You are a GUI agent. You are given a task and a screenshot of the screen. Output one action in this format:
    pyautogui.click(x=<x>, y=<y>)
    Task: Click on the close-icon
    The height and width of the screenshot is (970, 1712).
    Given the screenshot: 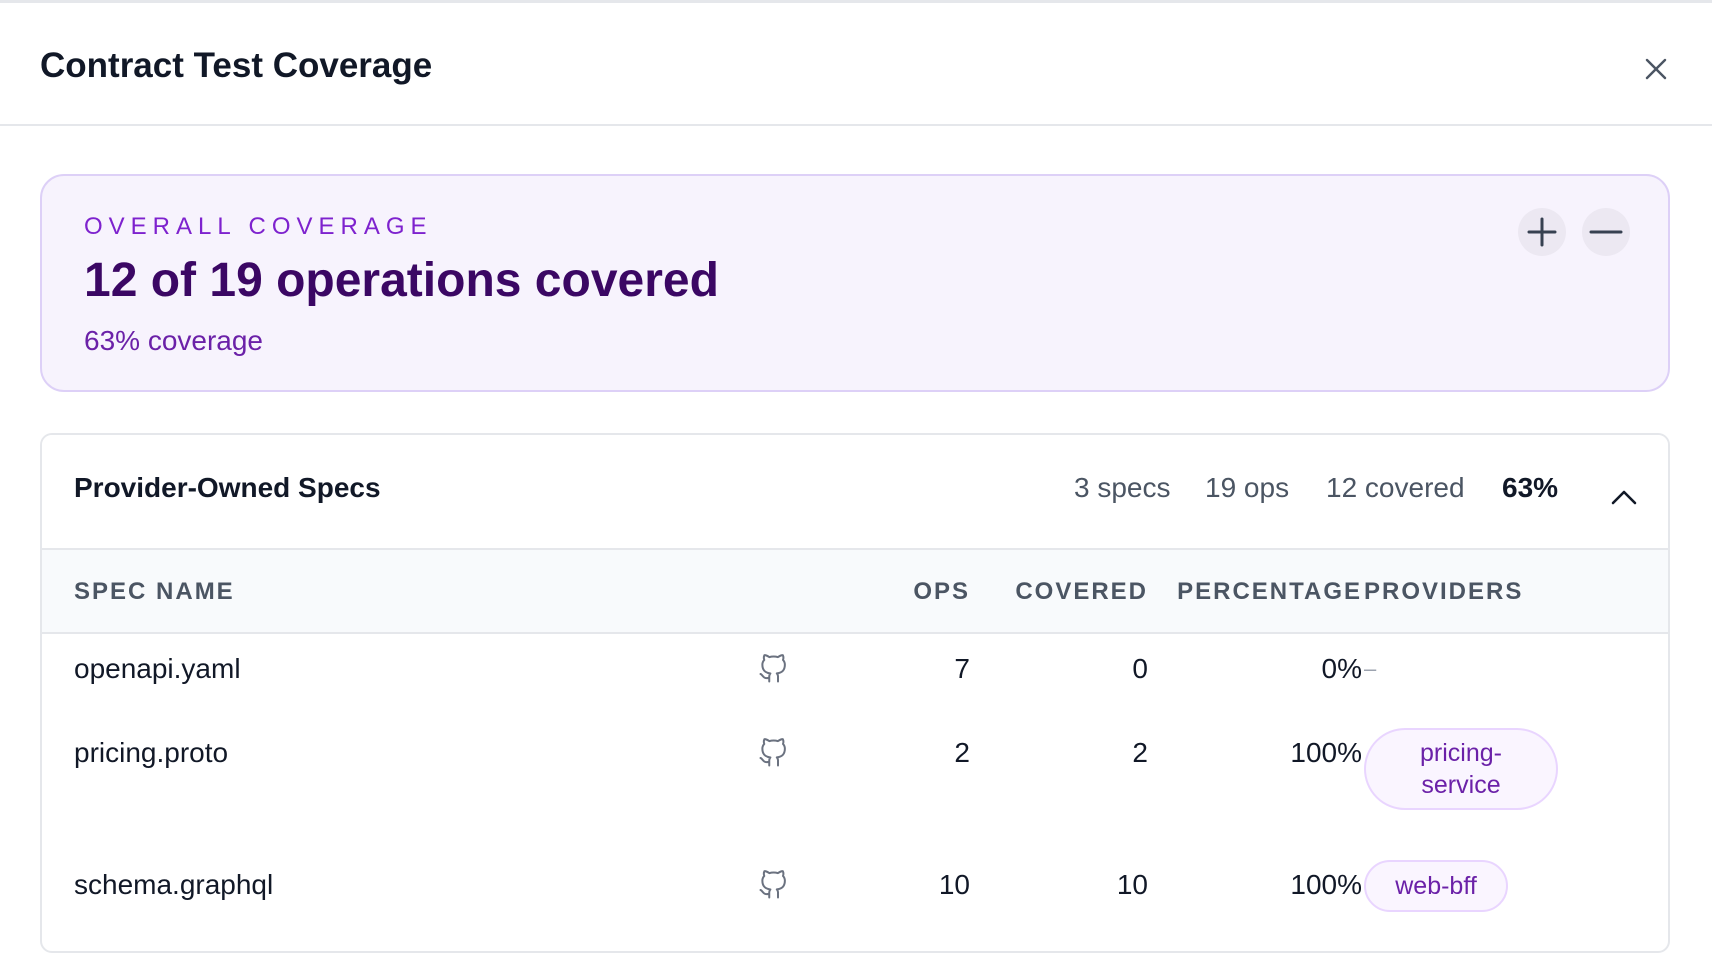 What is the action you would take?
    pyautogui.click(x=1656, y=69)
    